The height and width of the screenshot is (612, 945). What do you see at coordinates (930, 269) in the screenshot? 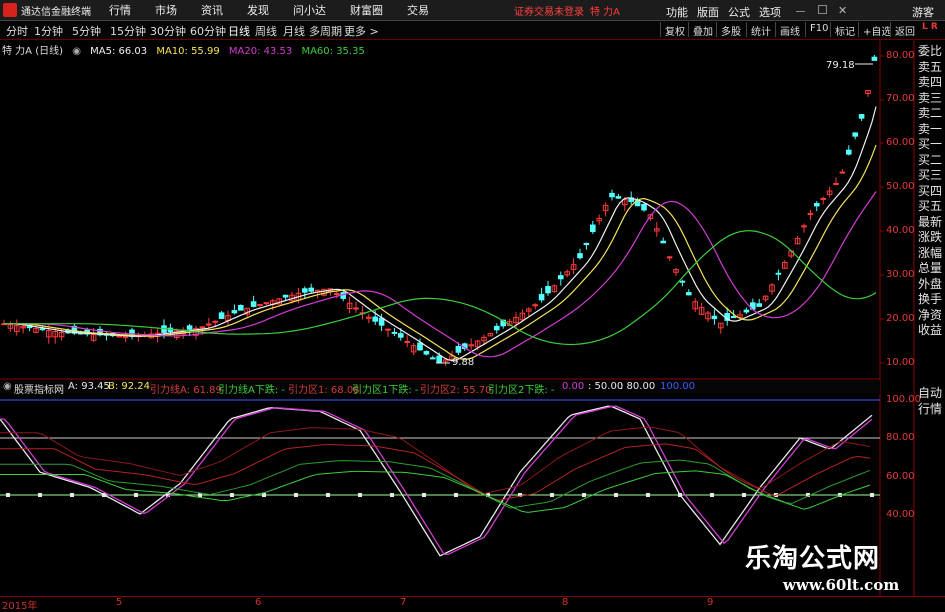
I see `rp-volume: 总量` at bounding box center [930, 269].